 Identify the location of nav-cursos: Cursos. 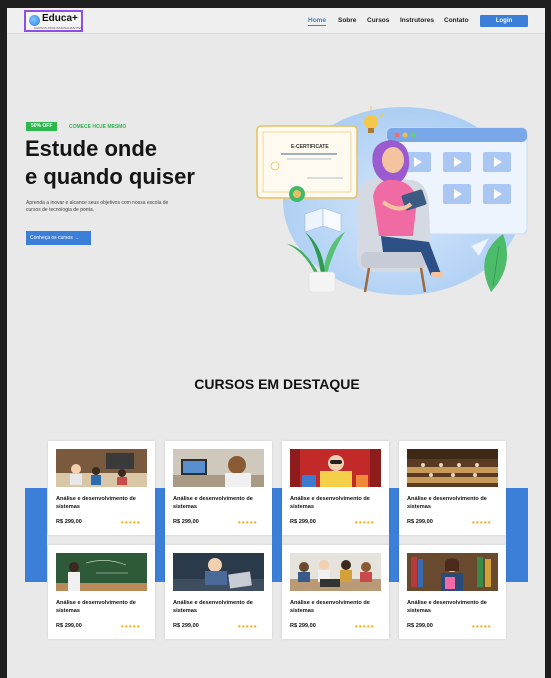
(378, 20).